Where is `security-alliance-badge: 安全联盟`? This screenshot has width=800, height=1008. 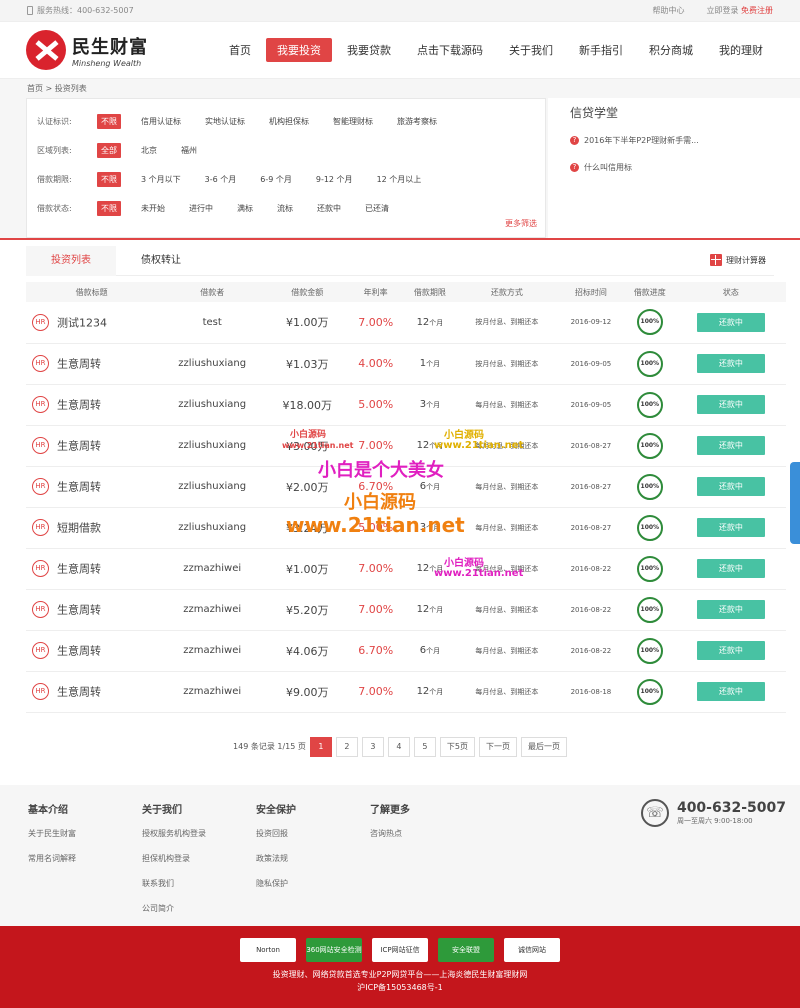 security-alliance-badge: 安全联盟 is located at coordinates (466, 950).